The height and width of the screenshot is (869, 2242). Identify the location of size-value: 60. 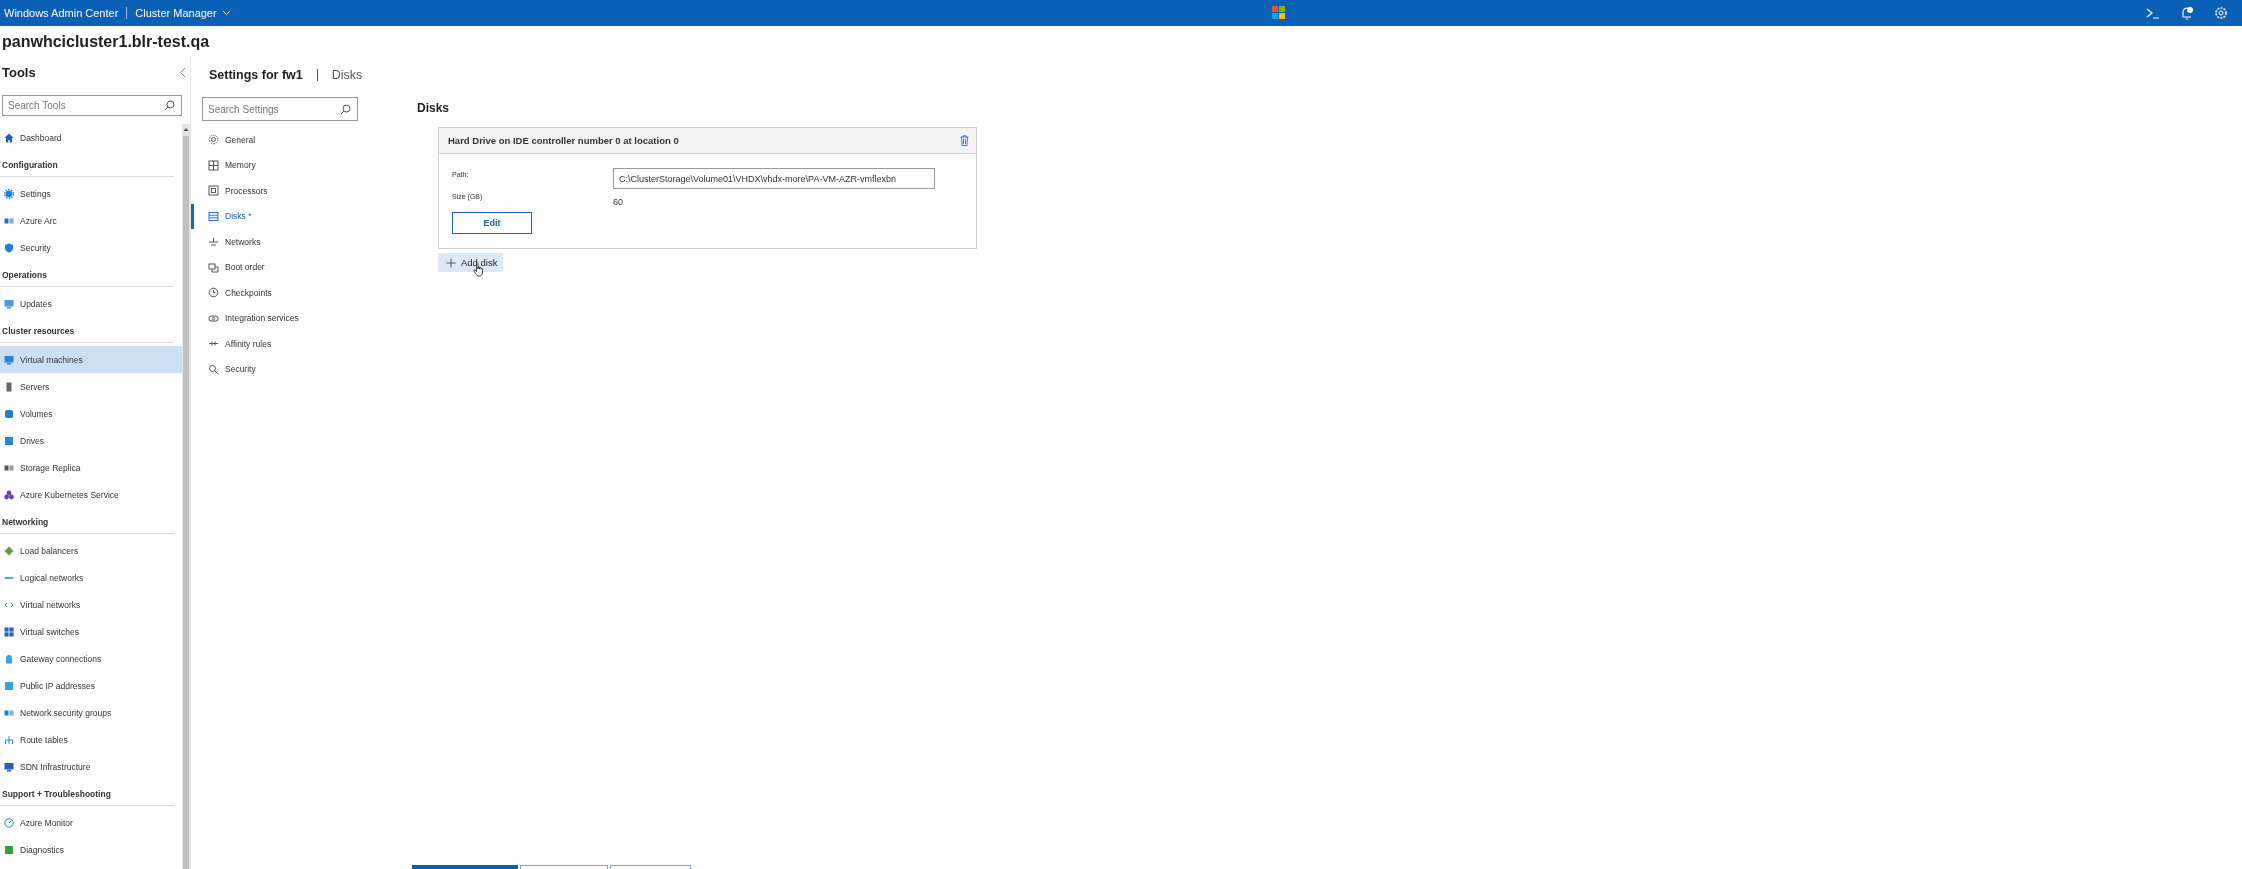
(618, 201).